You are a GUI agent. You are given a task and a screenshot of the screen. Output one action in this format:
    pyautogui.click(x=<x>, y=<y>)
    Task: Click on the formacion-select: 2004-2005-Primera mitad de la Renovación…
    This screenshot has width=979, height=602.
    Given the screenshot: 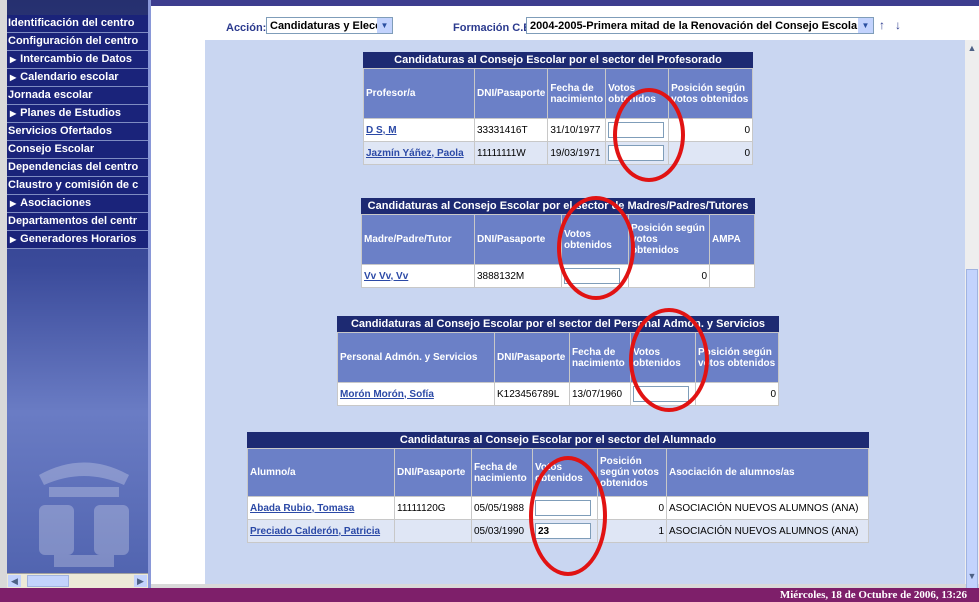 What is the action you would take?
    pyautogui.click(x=700, y=25)
    